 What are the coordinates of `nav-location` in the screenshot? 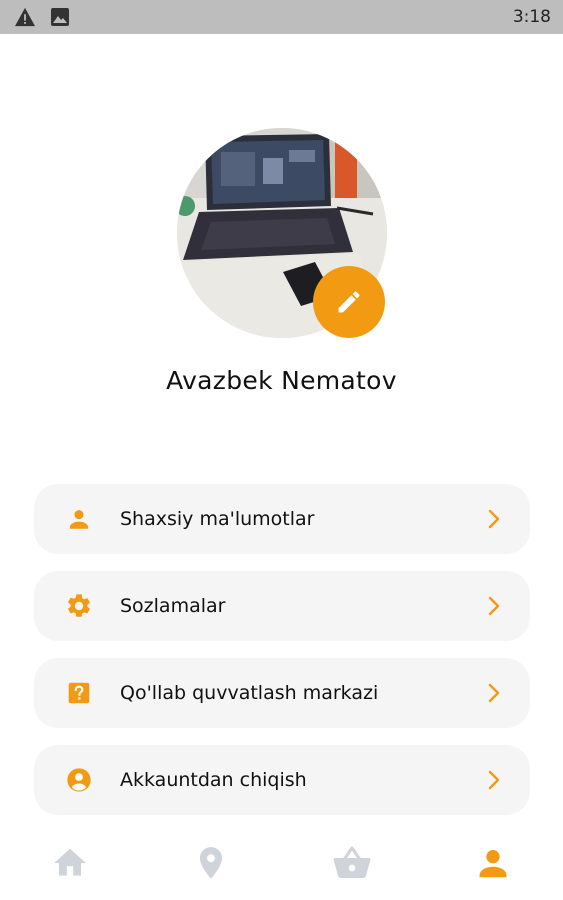 It's located at (211, 863).